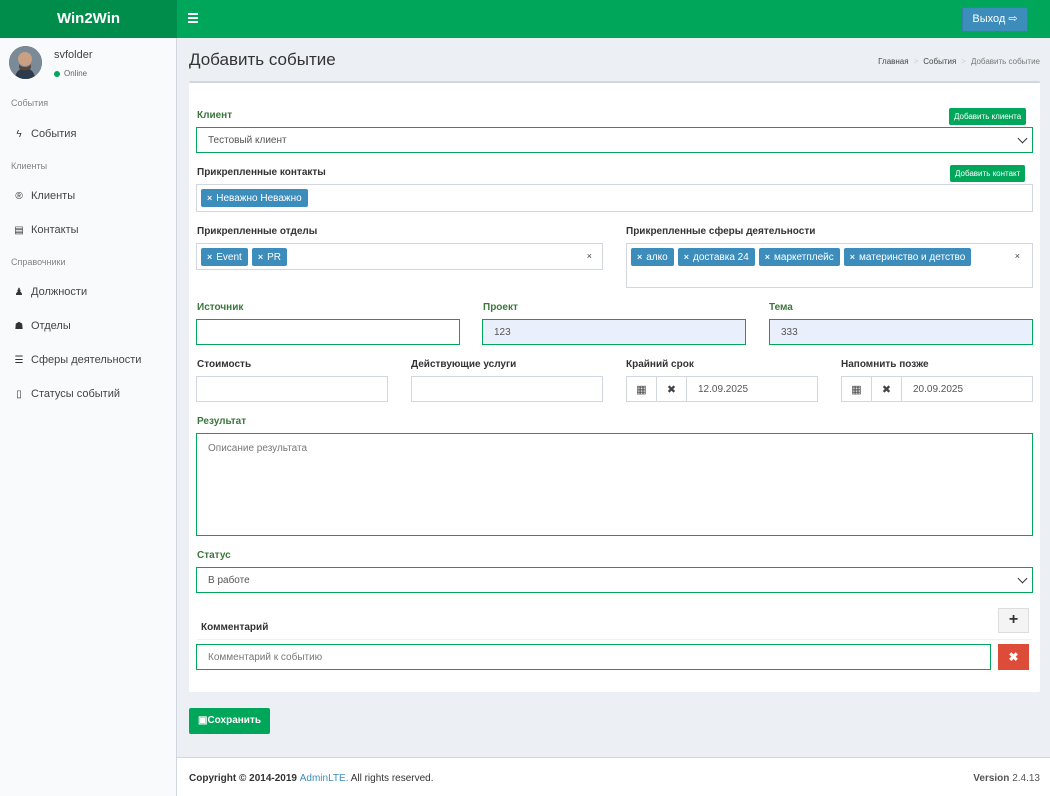 The width and height of the screenshot is (1050, 796). I want to click on logout-button: Выход ⇨, so click(995, 19).